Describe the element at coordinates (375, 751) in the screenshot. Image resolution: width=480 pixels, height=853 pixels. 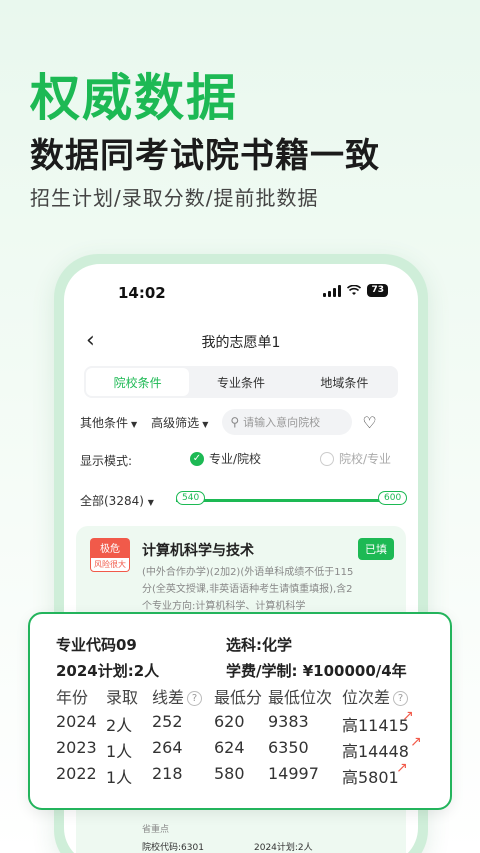
I see `row-2023-rank-diff: 高14448` at that location.